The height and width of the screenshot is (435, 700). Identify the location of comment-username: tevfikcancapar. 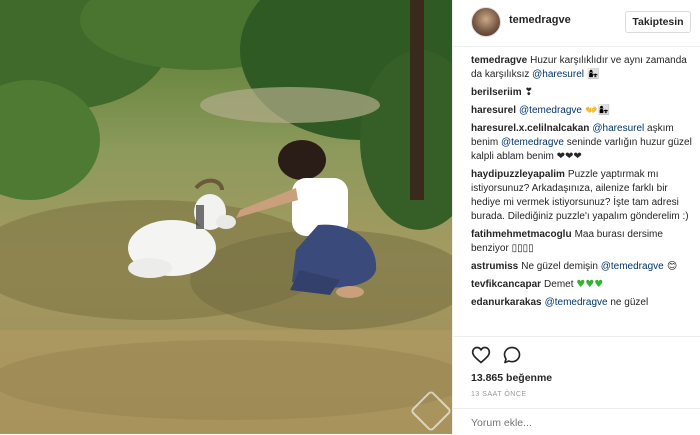
(506, 284).